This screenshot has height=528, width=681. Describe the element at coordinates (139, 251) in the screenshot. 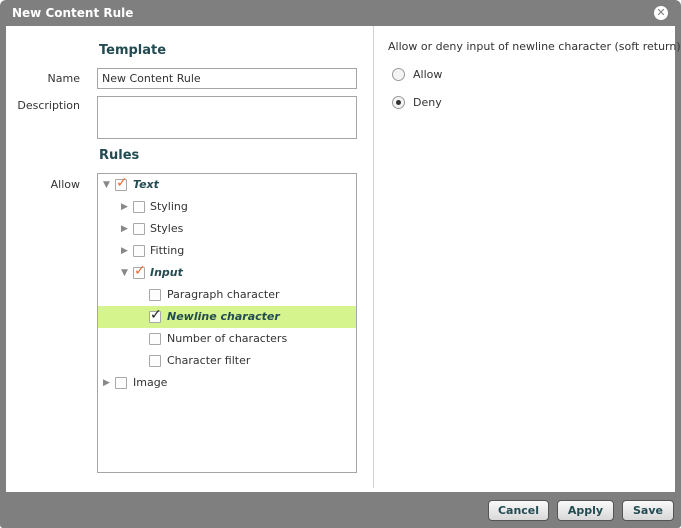

I see `fitting-checkbox` at that location.